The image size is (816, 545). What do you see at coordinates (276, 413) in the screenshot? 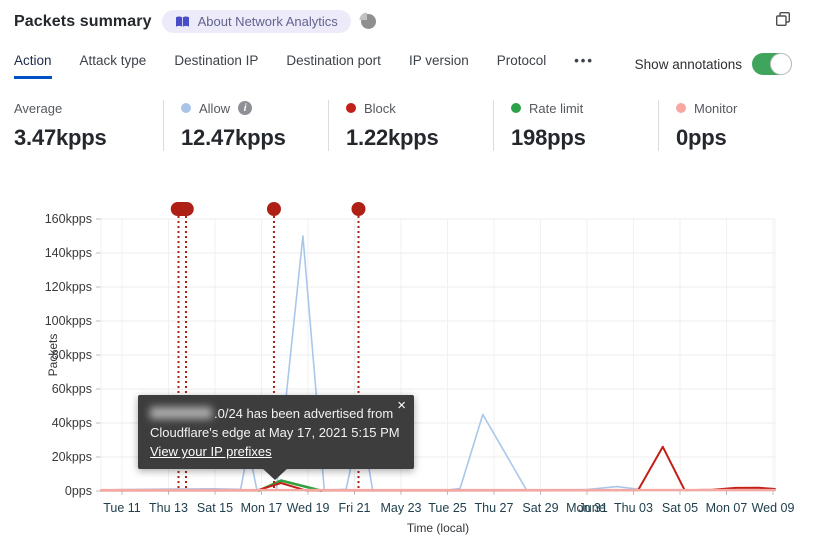
I see `tooltip-line1: .0/24 has been advertised from` at bounding box center [276, 413].